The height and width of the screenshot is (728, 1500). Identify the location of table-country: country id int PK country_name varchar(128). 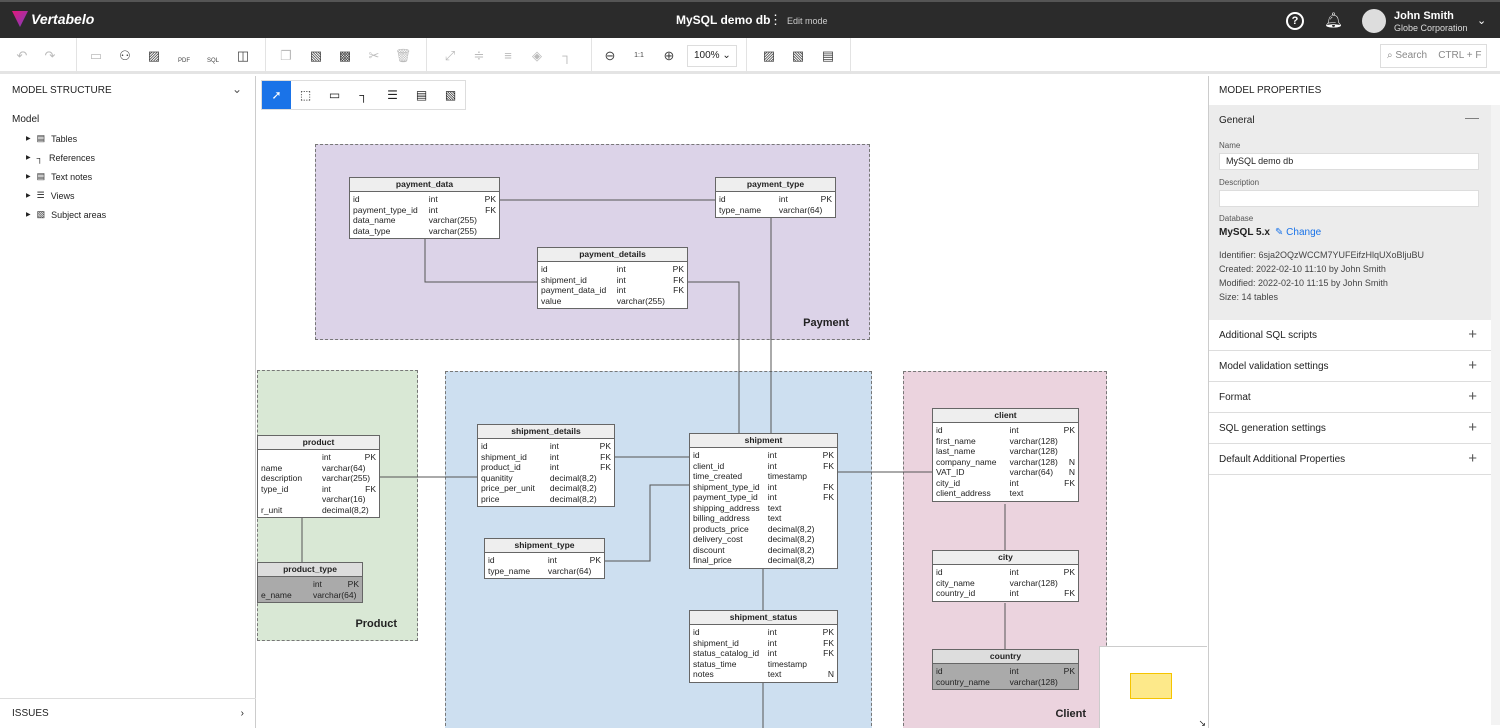
(1005, 669).